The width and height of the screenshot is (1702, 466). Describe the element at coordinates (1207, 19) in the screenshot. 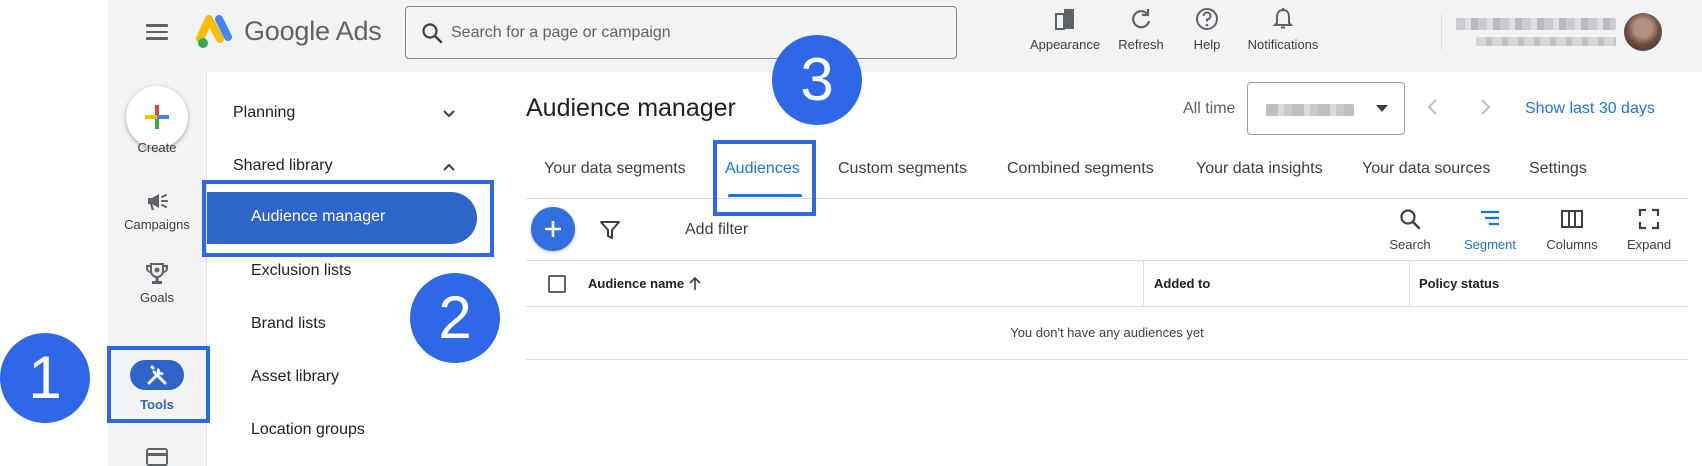

I see `help-icon` at that location.